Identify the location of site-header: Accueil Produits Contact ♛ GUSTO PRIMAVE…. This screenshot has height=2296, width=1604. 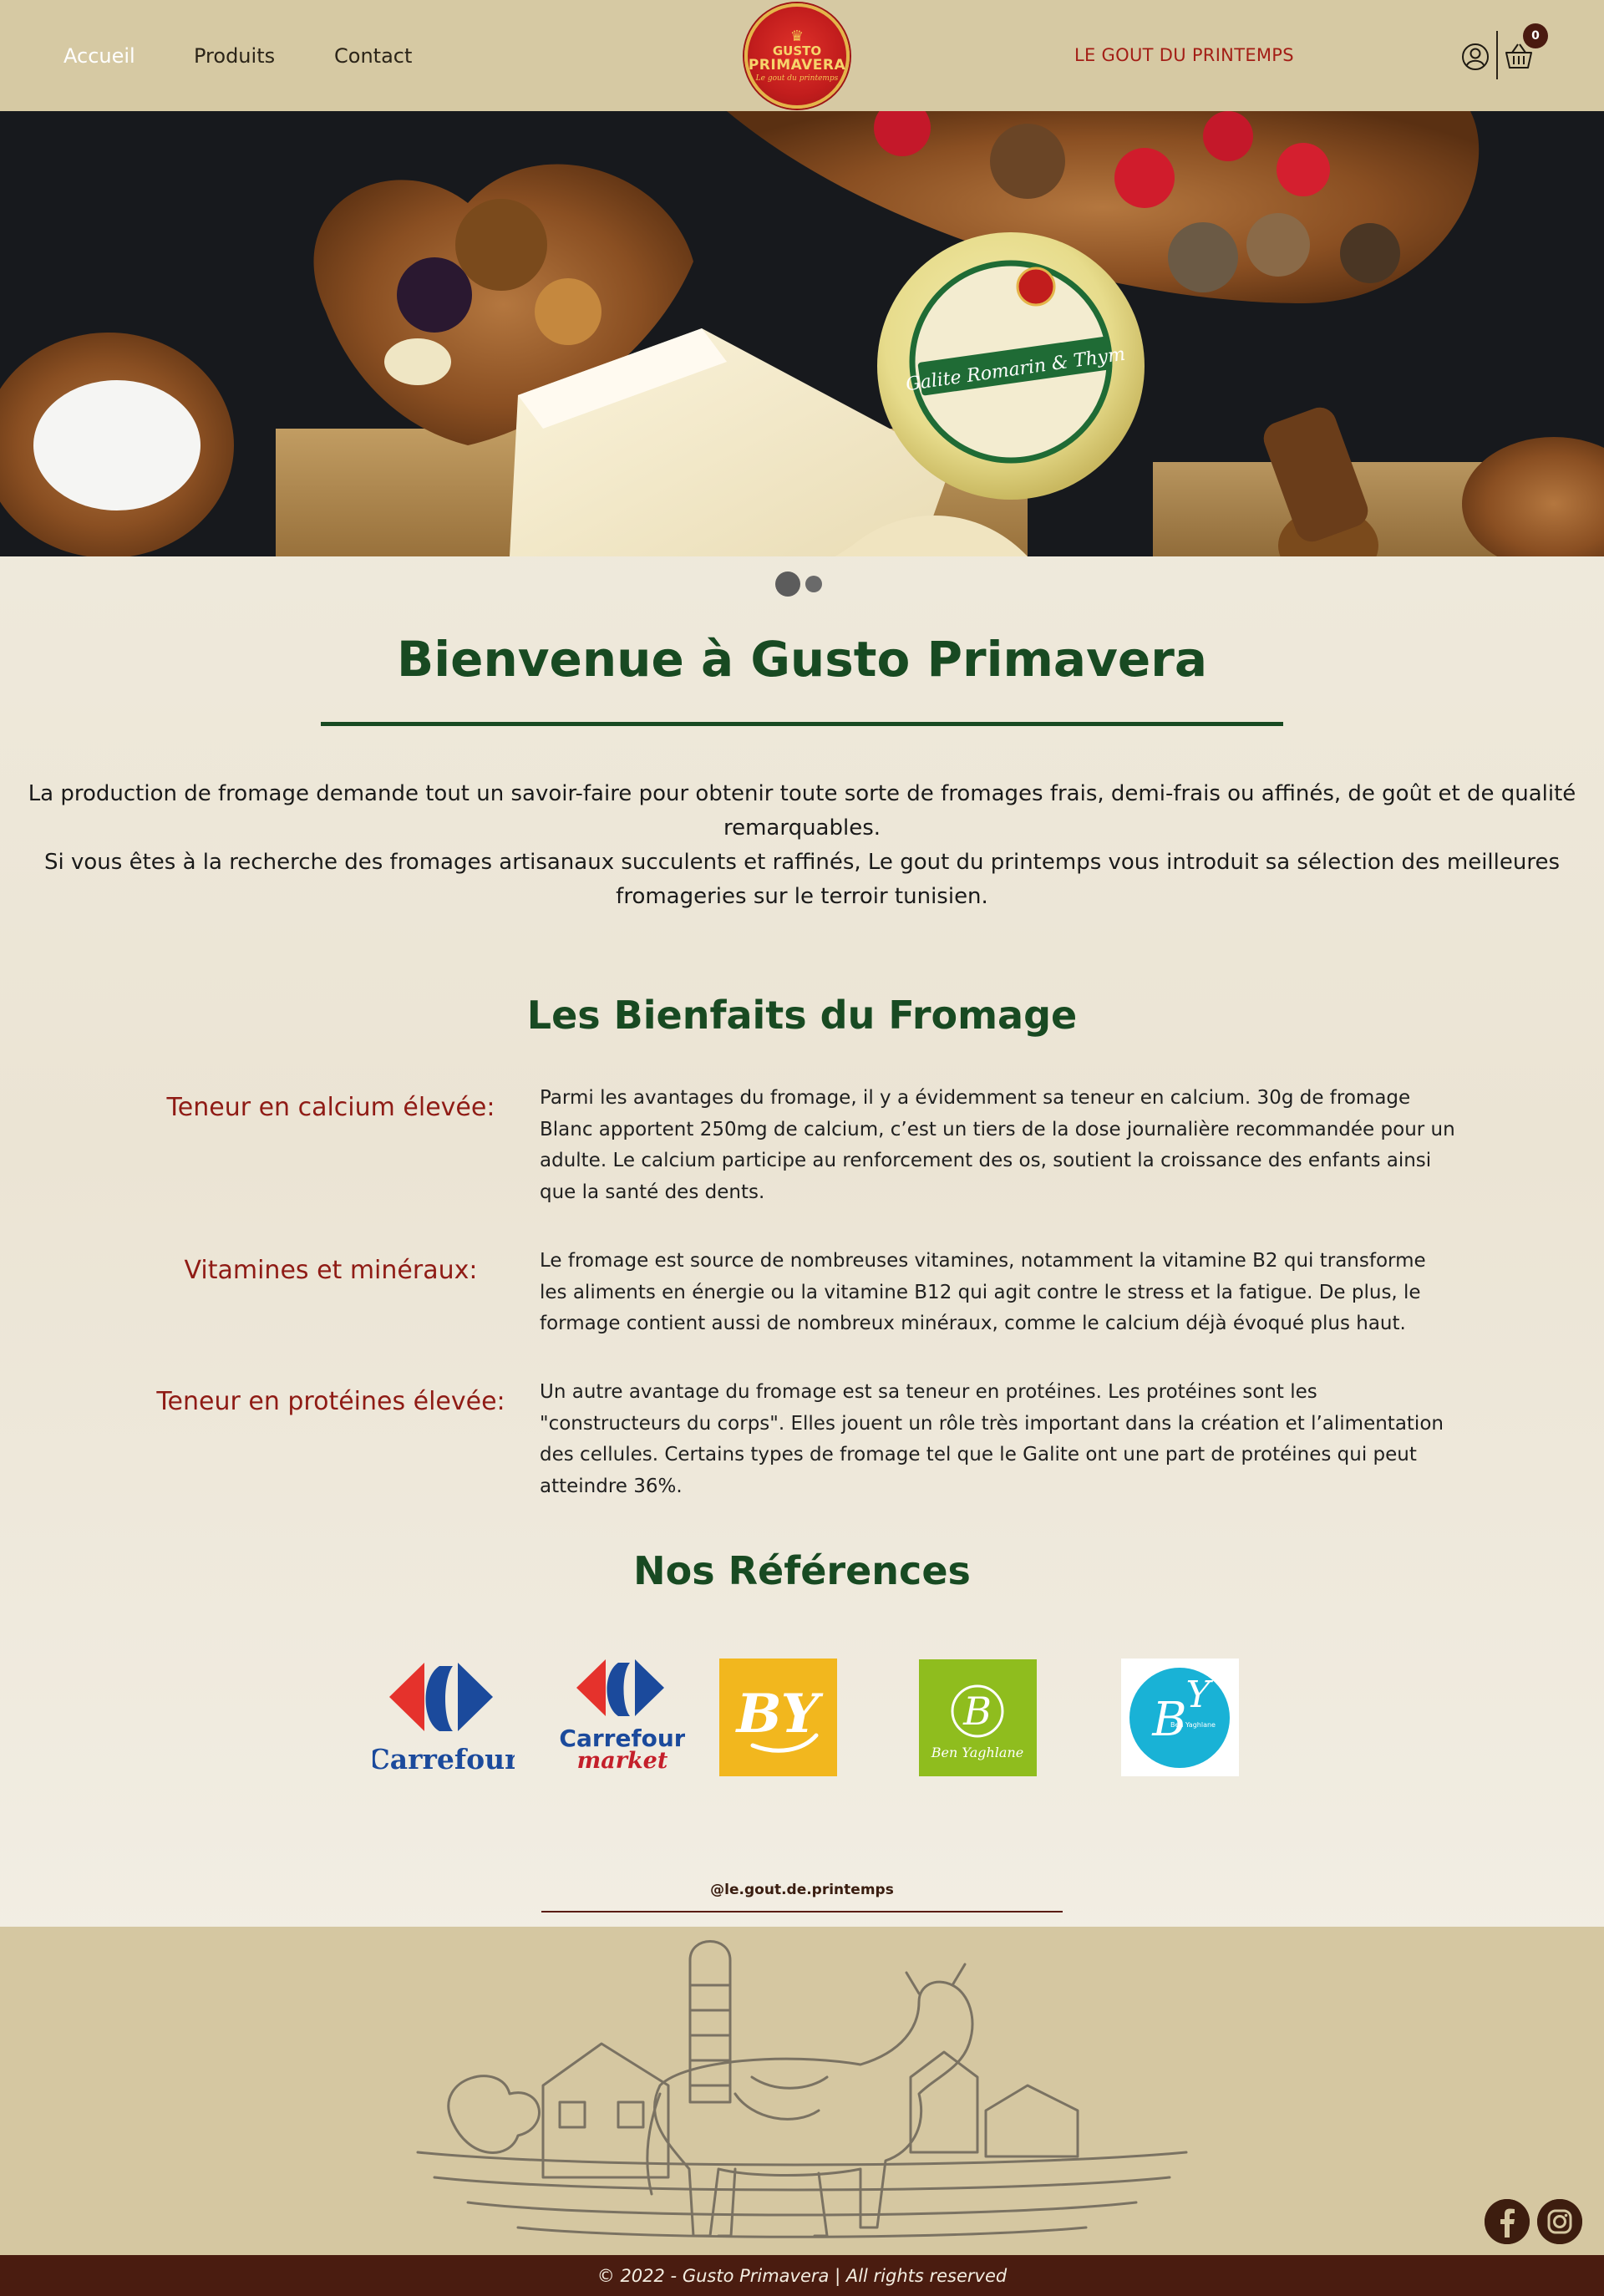
(802, 56).